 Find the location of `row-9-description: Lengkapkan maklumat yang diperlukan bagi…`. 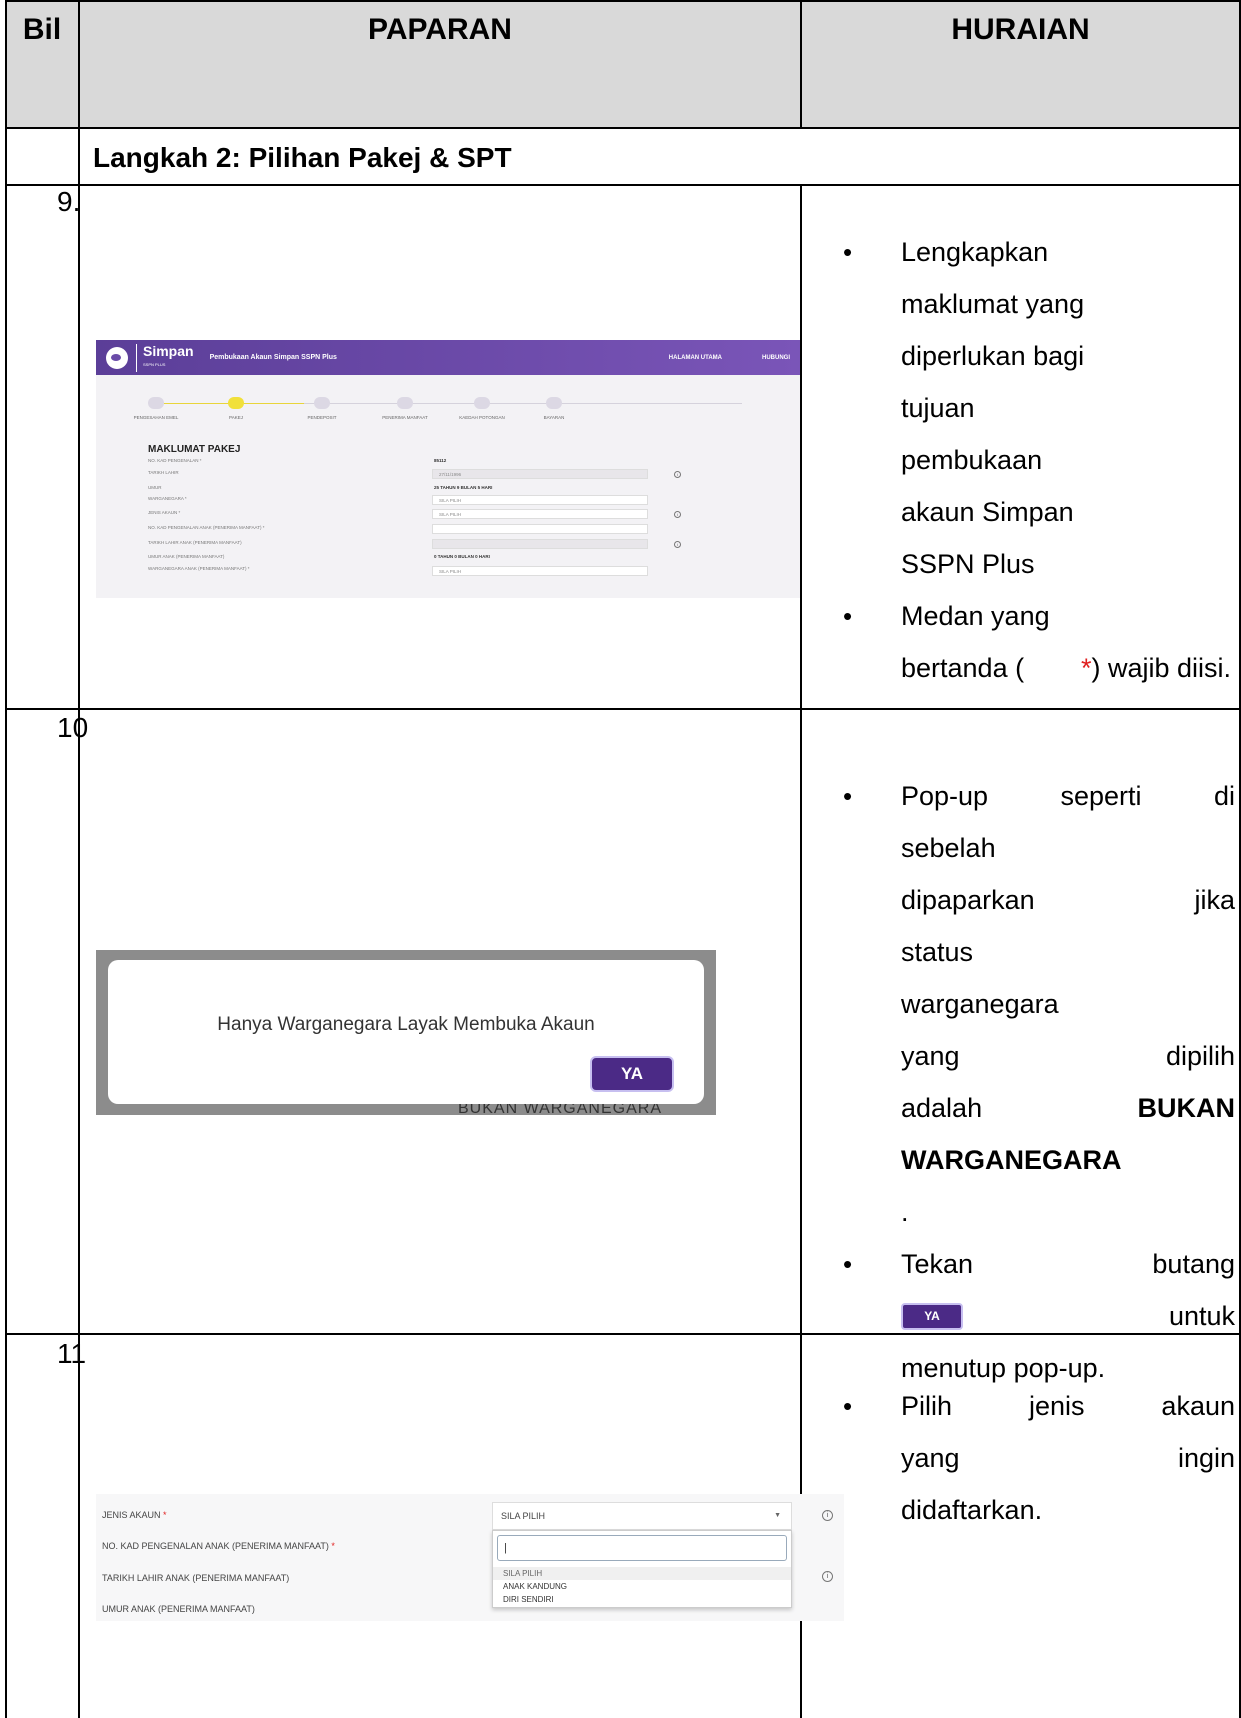

row-9-description: Lengkapkan maklumat yang diperlukan bagi… is located at coordinates (1039, 460).